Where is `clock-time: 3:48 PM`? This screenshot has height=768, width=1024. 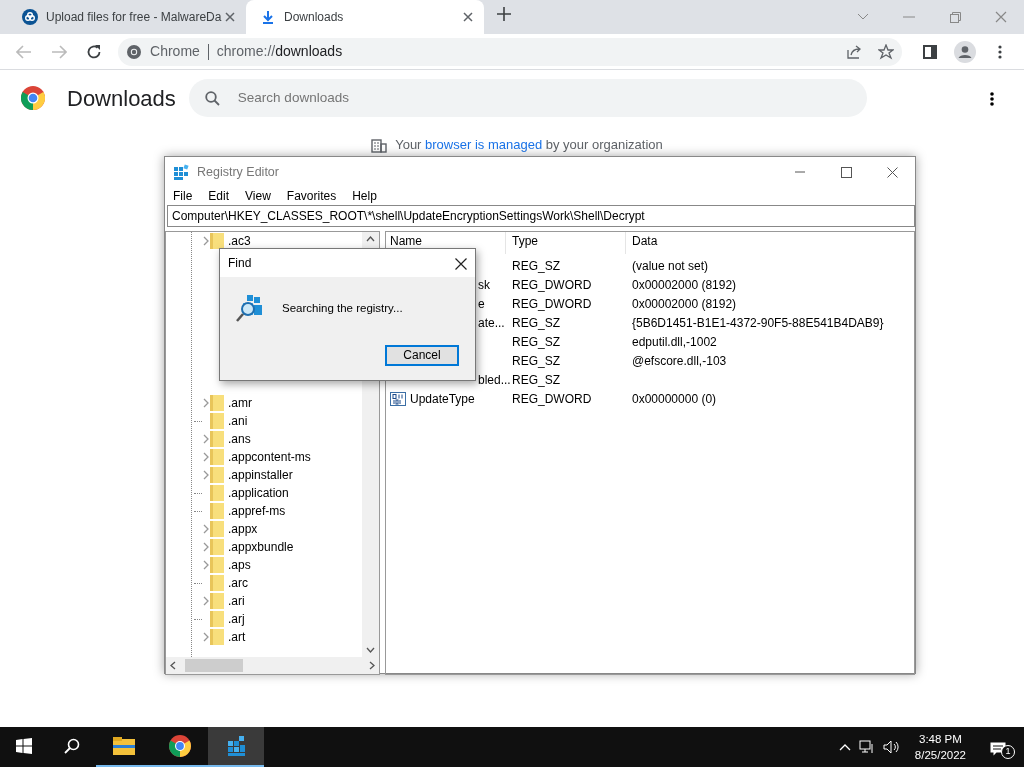
clock-time: 3:48 PM is located at coordinates (940, 739).